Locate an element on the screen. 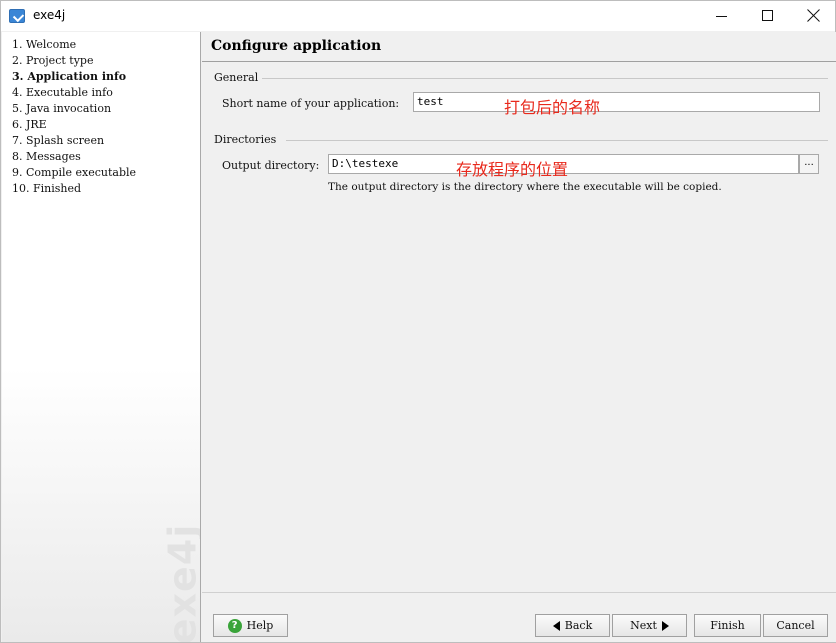 The height and width of the screenshot is (643, 836). directories-group-label: Directories is located at coordinates (245, 139).